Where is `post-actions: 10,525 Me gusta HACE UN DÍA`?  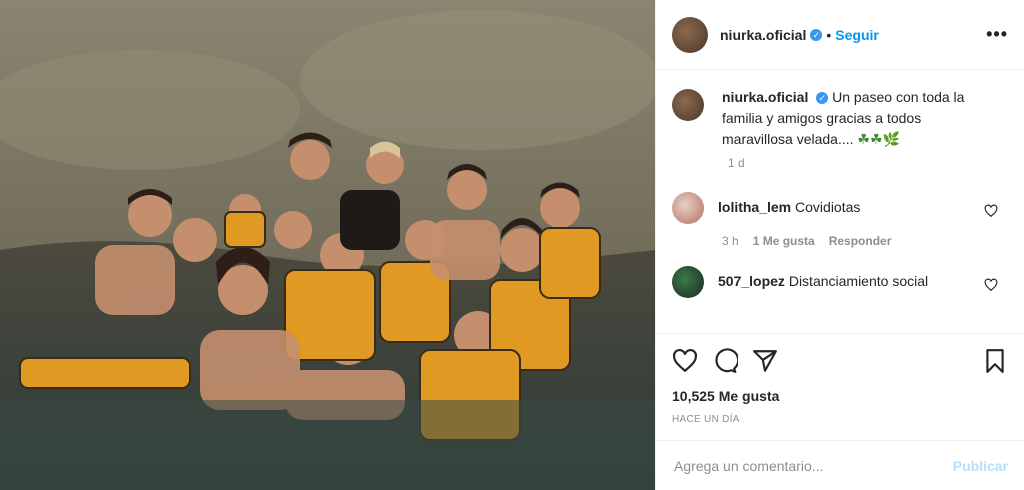 post-actions: 10,525 Me gusta HACE UN DÍA is located at coordinates (840, 384).